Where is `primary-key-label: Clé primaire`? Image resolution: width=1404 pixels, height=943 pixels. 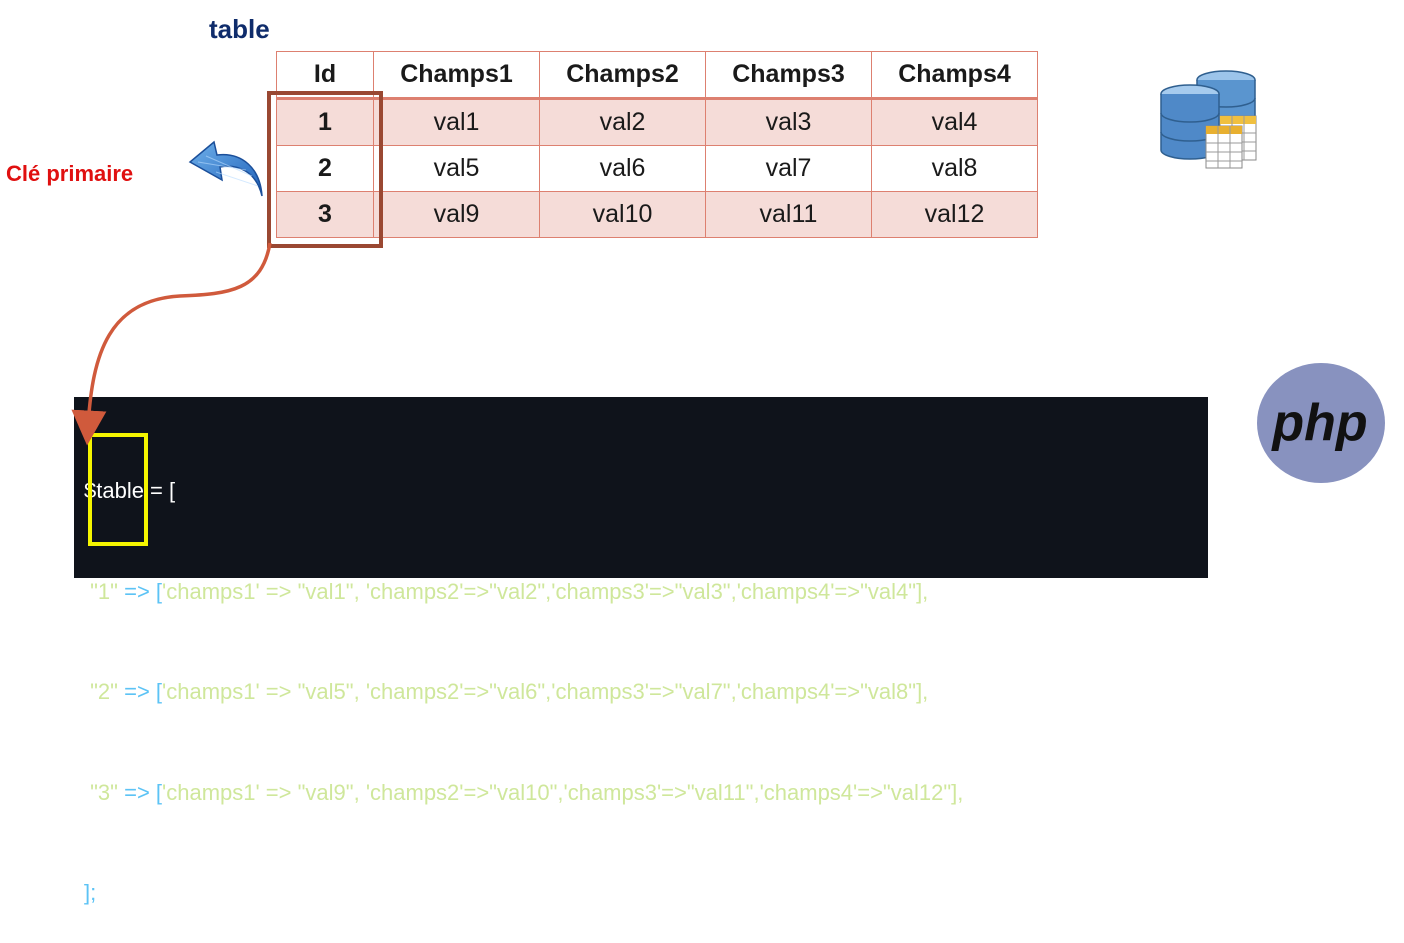
primary-key-label: Clé primaire is located at coordinates (70, 173).